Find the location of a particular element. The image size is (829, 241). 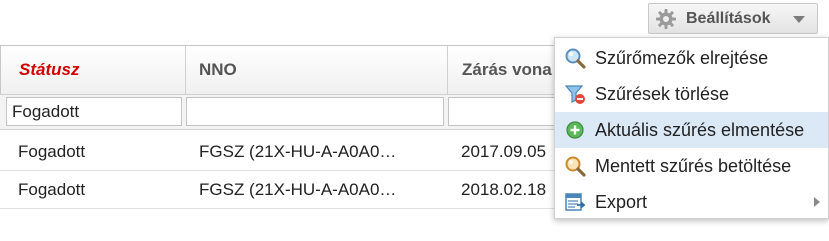

export-icon is located at coordinates (575, 202).